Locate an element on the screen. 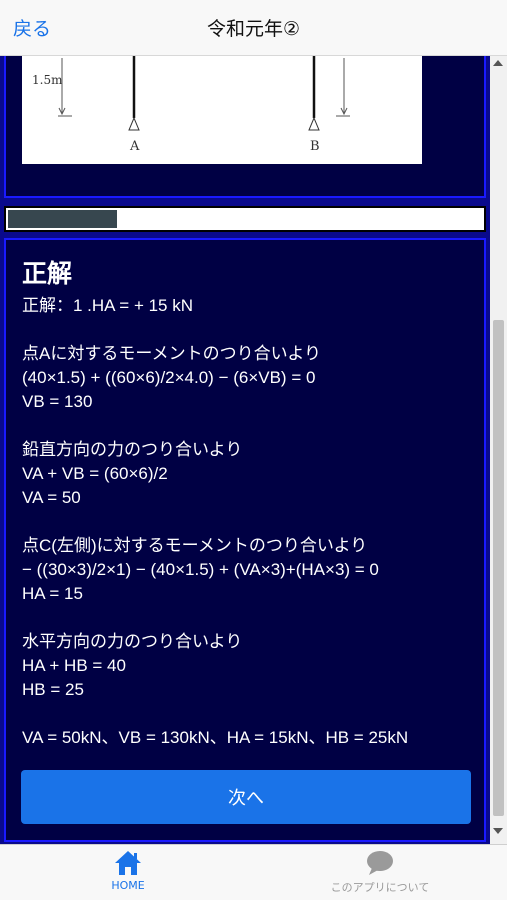  question-figure-panel: 1.5m A B is located at coordinates (245, 127).